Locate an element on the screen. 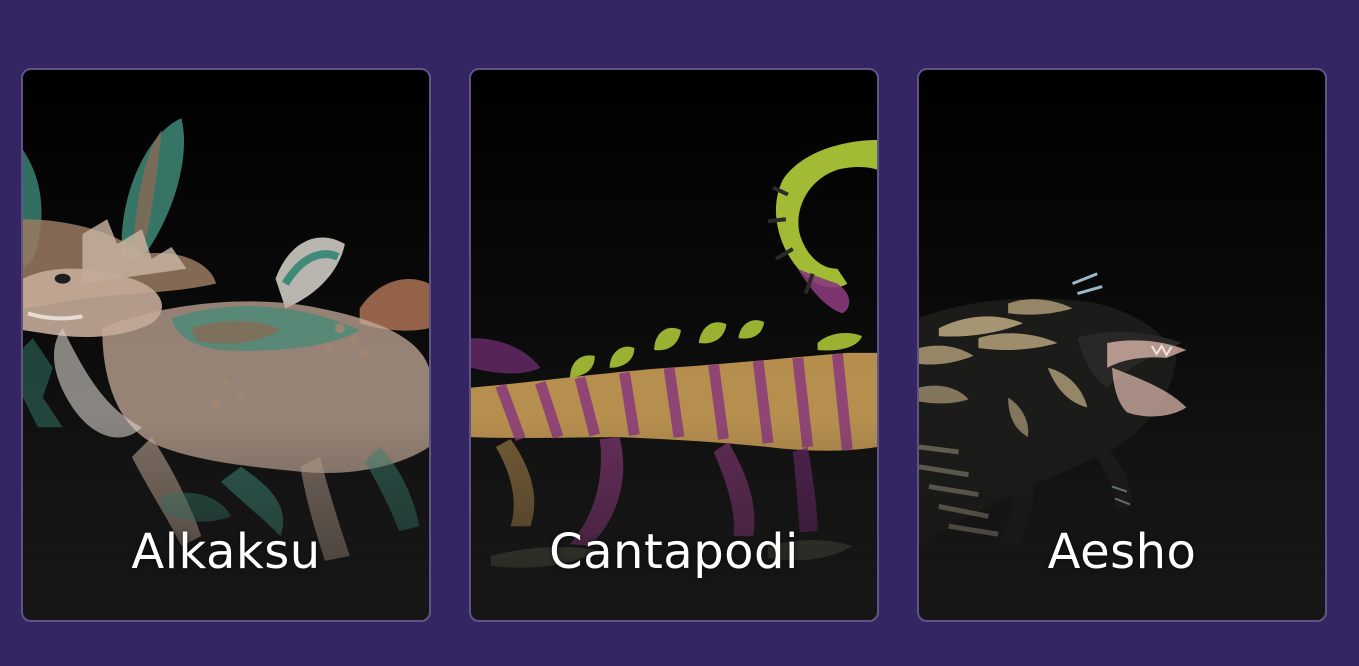  creature-name-label: Cantapodi is located at coordinates (674, 552).